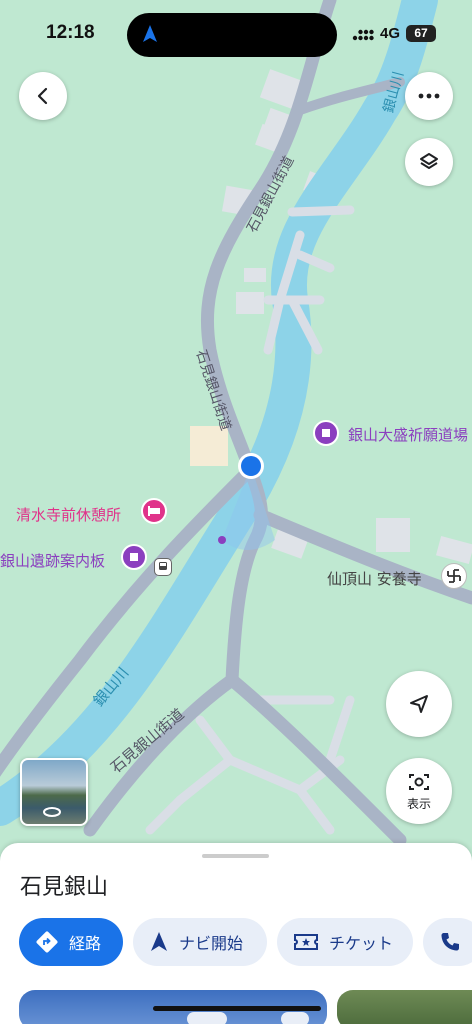  I want to click on ticket-icon, so click(306, 942).